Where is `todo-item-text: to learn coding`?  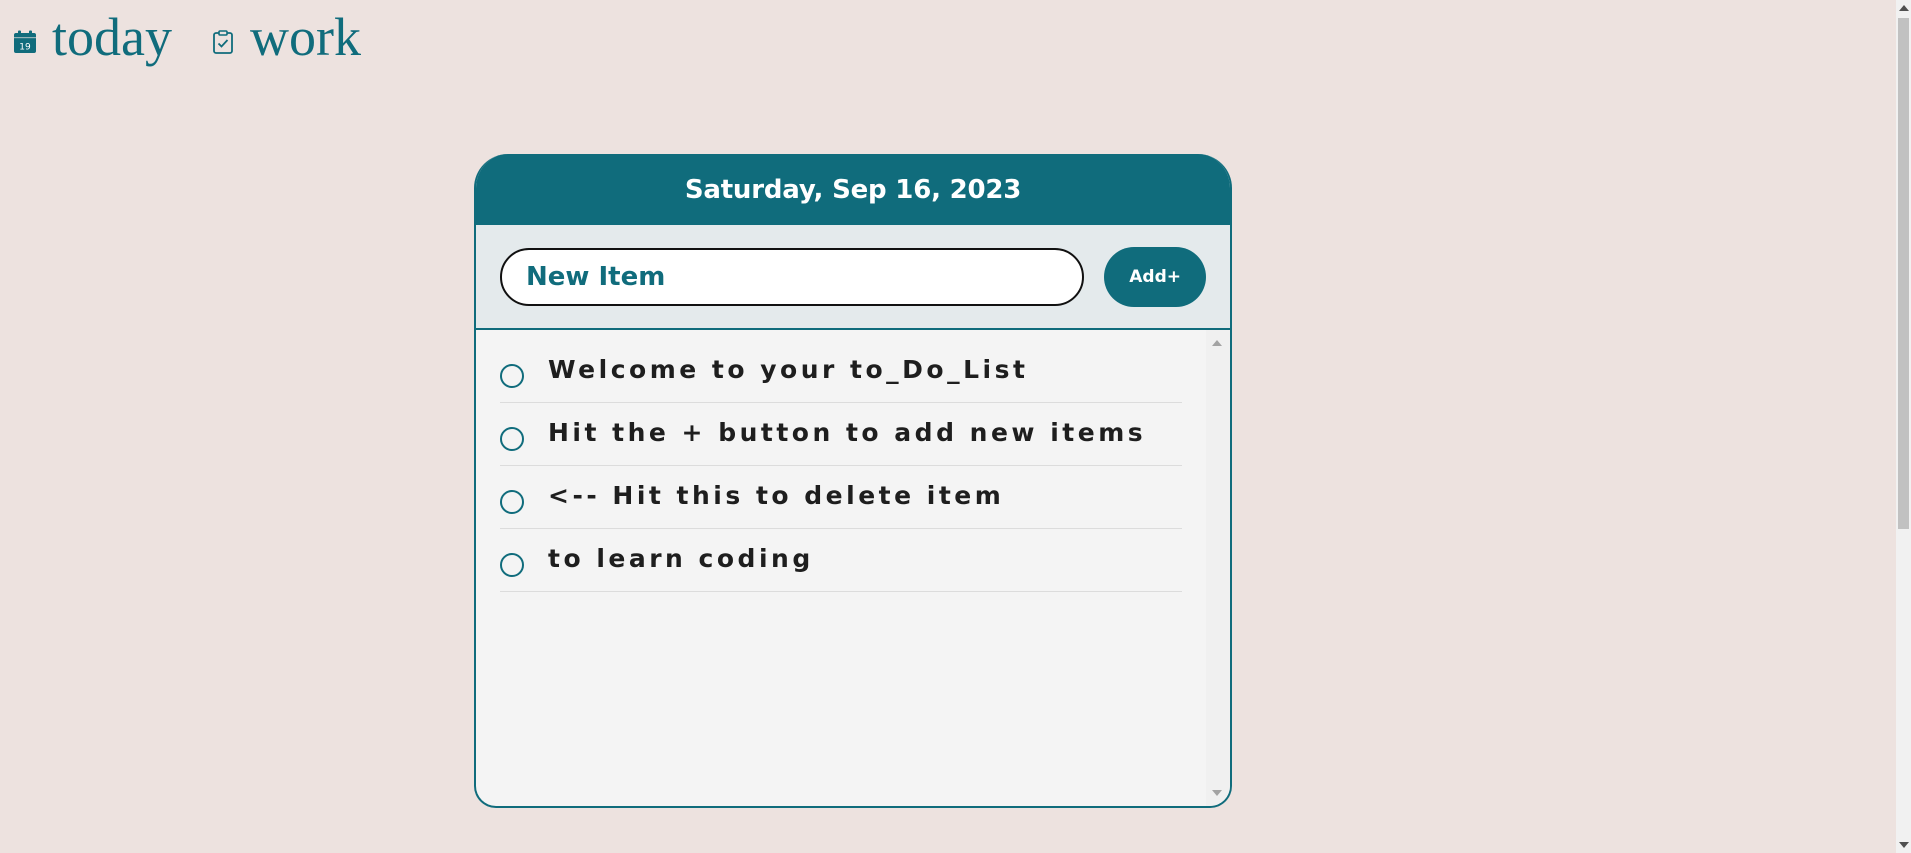
todo-item-text: to learn coding is located at coordinates (681, 558).